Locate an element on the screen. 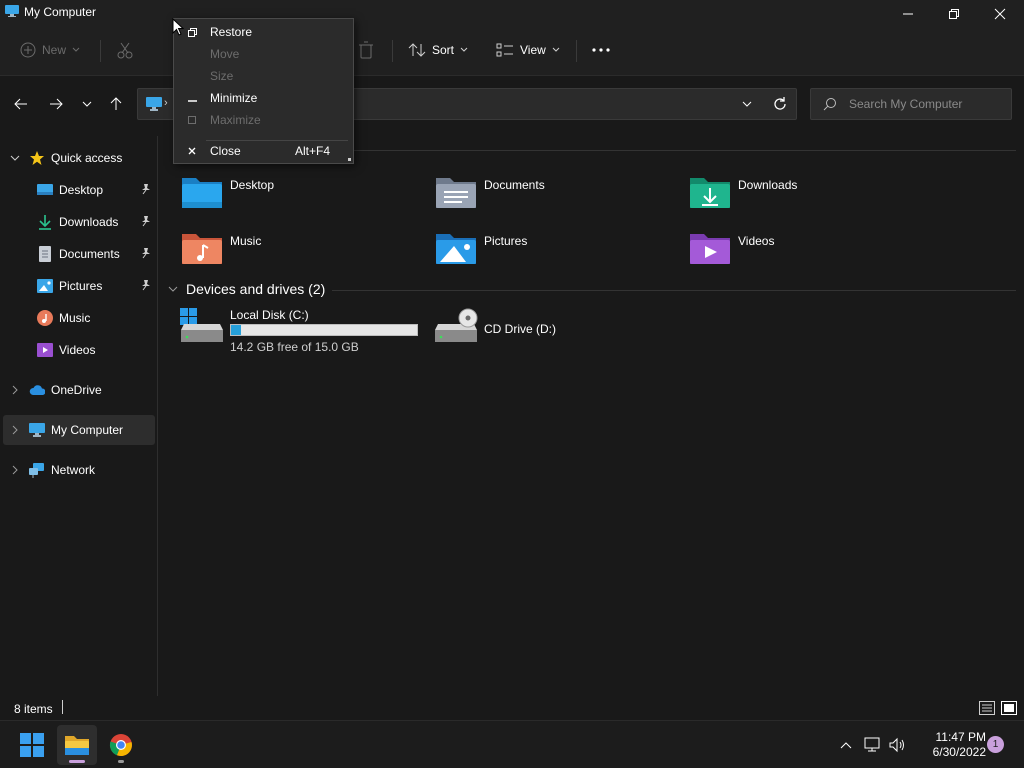 This screenshot has height=768, width=1024. cut-button is located at coordinates (125, 50).